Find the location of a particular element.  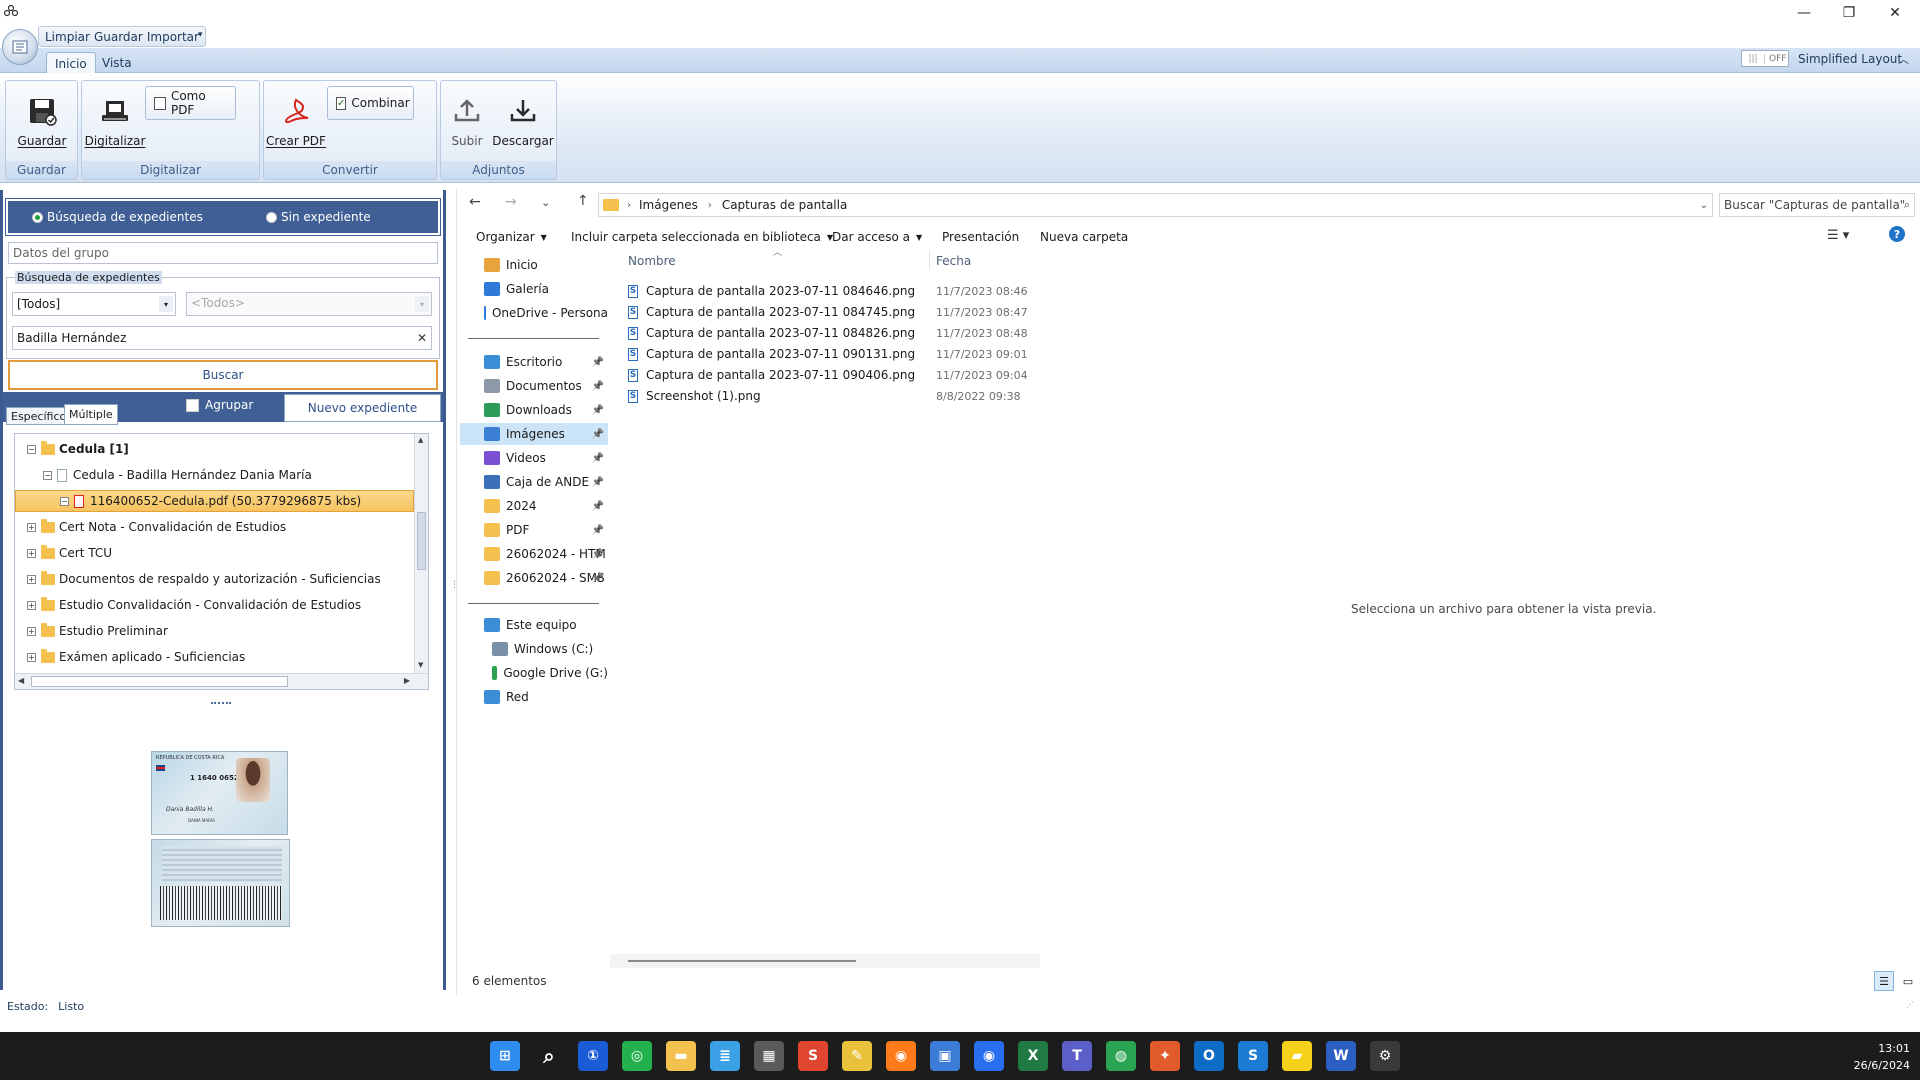

nav-item: 2024 📌 is located at coordinates (534, 506).